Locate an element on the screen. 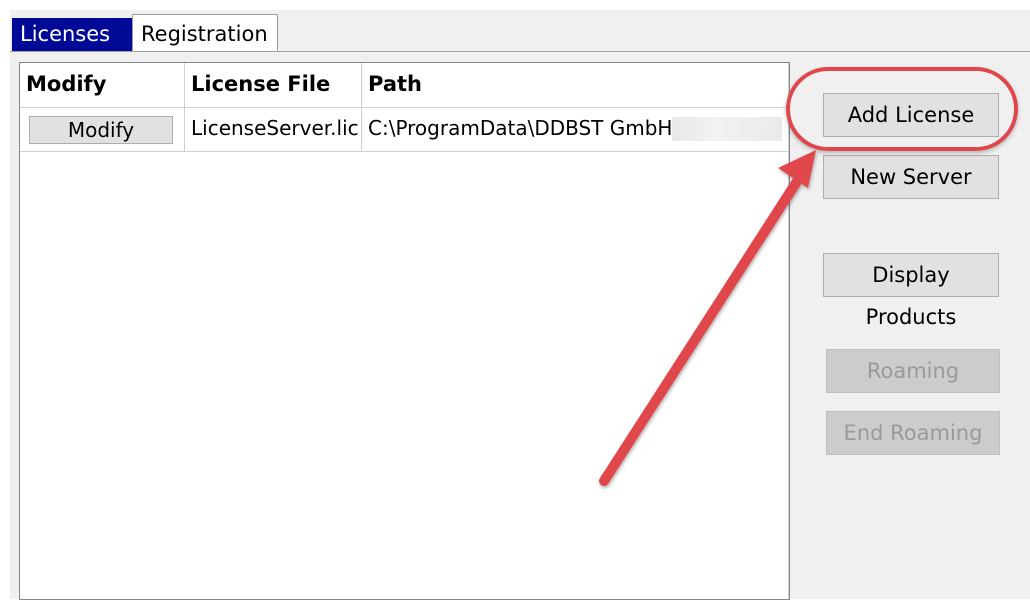 Image resolution: width=1030 pixels, height=600 pixels. modify-cell: Modify is located at coordinates (102, 129).